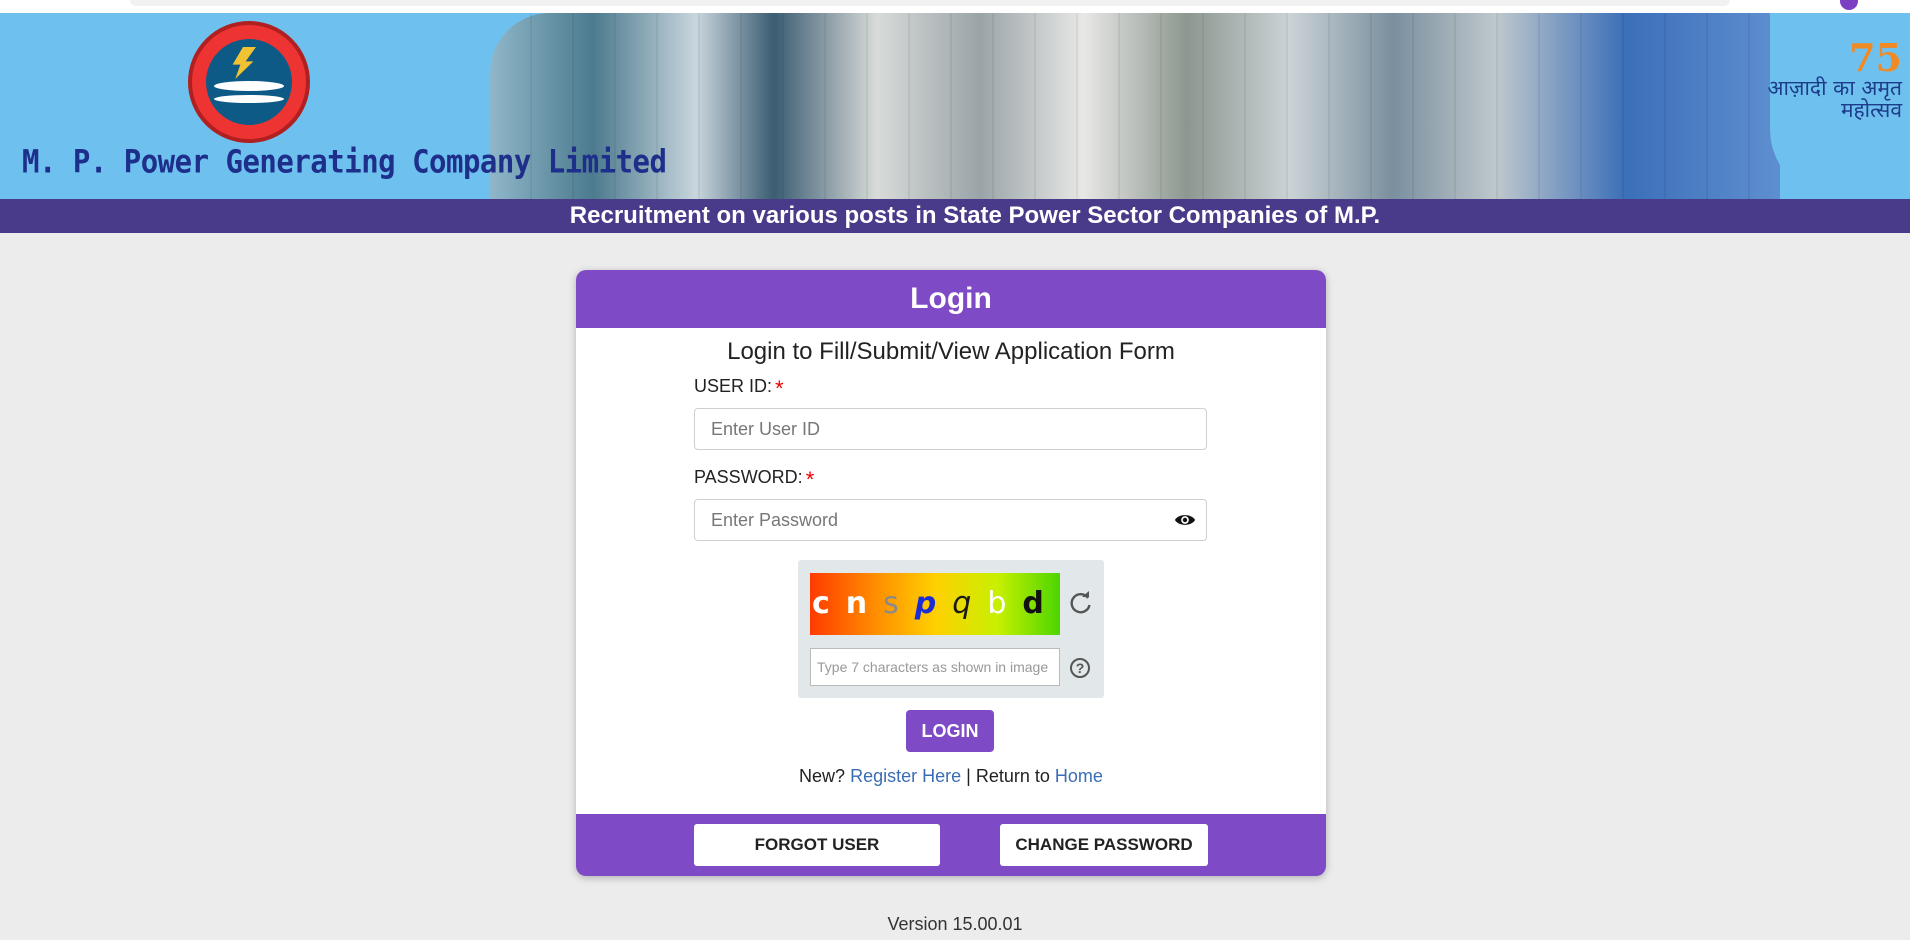  Describe the element at coordinates (997, 603) in the screenshot. I see `captcha-char: b` at that location.